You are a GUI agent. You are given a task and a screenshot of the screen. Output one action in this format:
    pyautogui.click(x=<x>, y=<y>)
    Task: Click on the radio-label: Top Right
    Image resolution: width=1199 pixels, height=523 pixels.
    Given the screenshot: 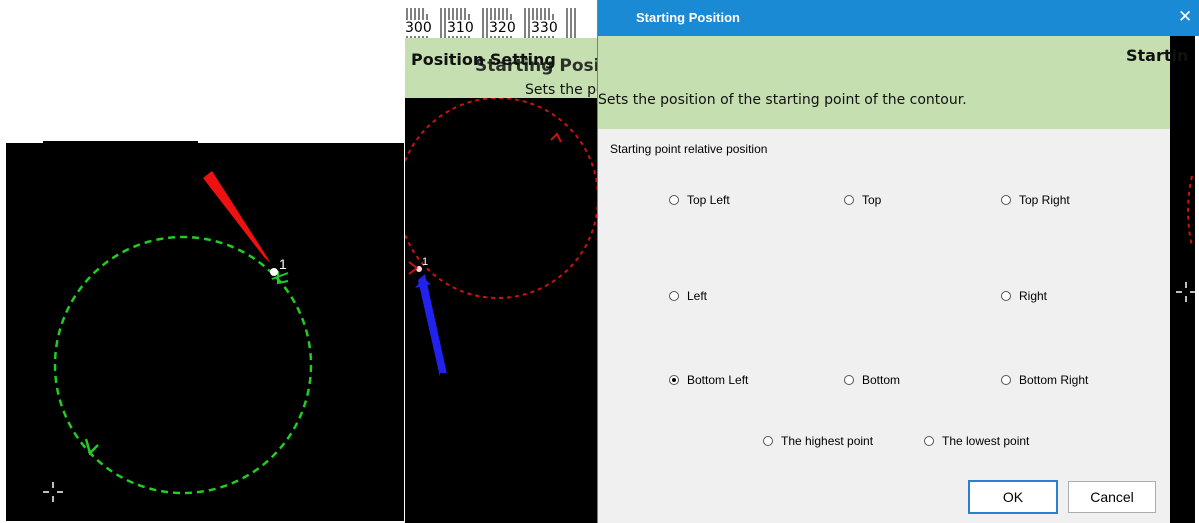 What is the action you would take?
    pyautogui.click(x=1044, y=200)
    